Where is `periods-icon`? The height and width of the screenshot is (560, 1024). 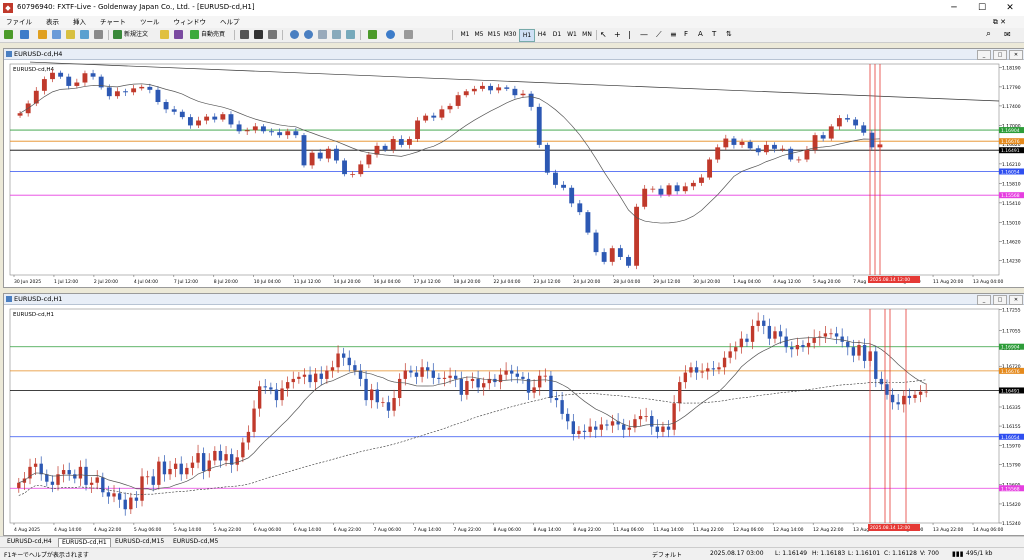
periods-icon is located at coordinates (390, 34).